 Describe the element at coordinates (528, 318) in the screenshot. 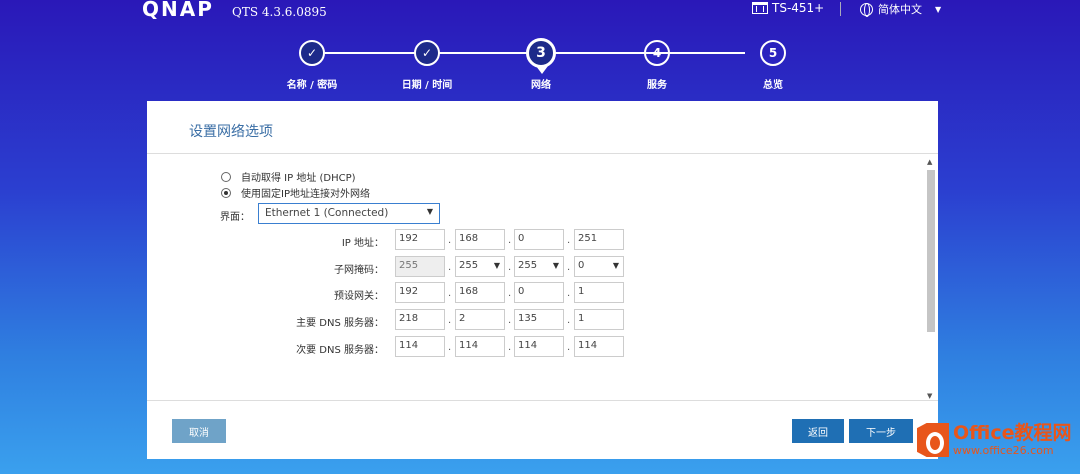

I see `octet-value: 135` at that location.